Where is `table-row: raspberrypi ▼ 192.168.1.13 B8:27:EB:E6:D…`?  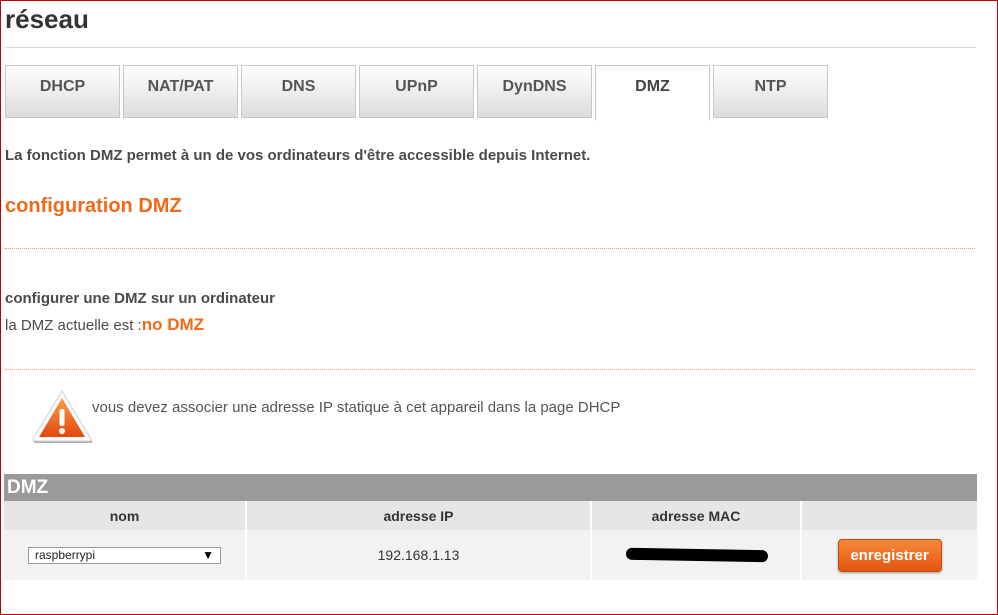
table-row: raspberrypi ▼ 192.168.1.13 B8:27:EB:E6:D… is located at coordinates (490, 555).